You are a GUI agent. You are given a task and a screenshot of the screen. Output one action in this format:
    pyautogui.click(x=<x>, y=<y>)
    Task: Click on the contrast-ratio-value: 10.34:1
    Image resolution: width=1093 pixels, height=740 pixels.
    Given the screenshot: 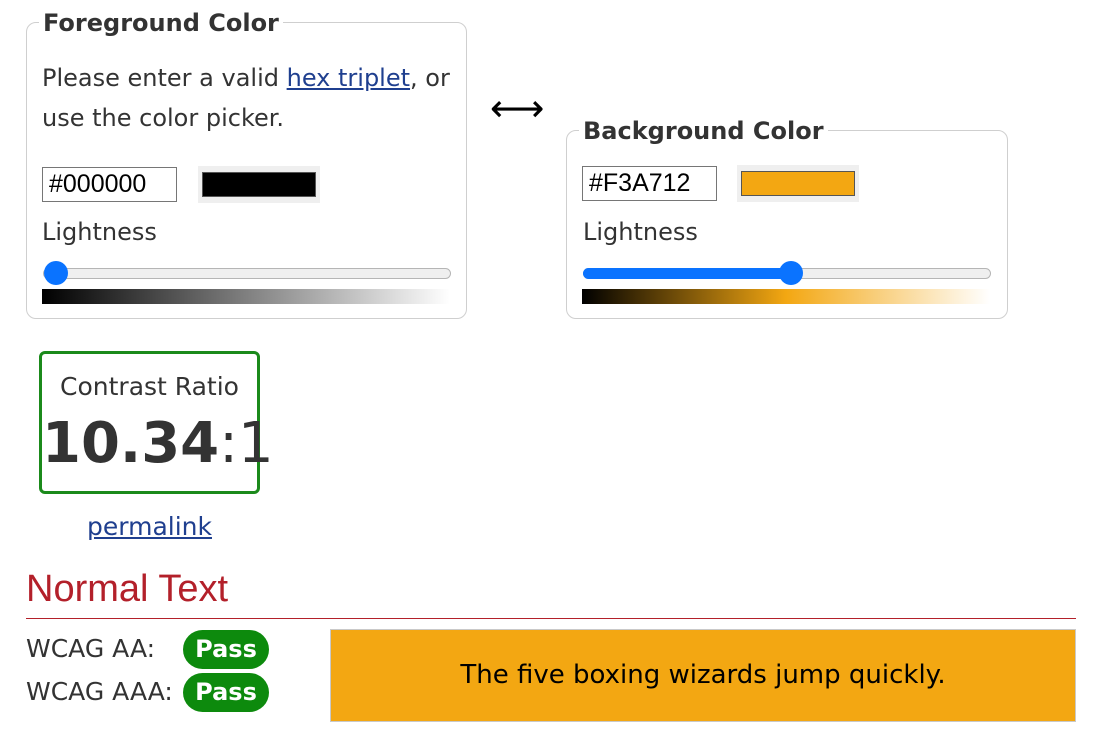 What is the action you would take?
    pyautogui.click(x=158, y=443)
    